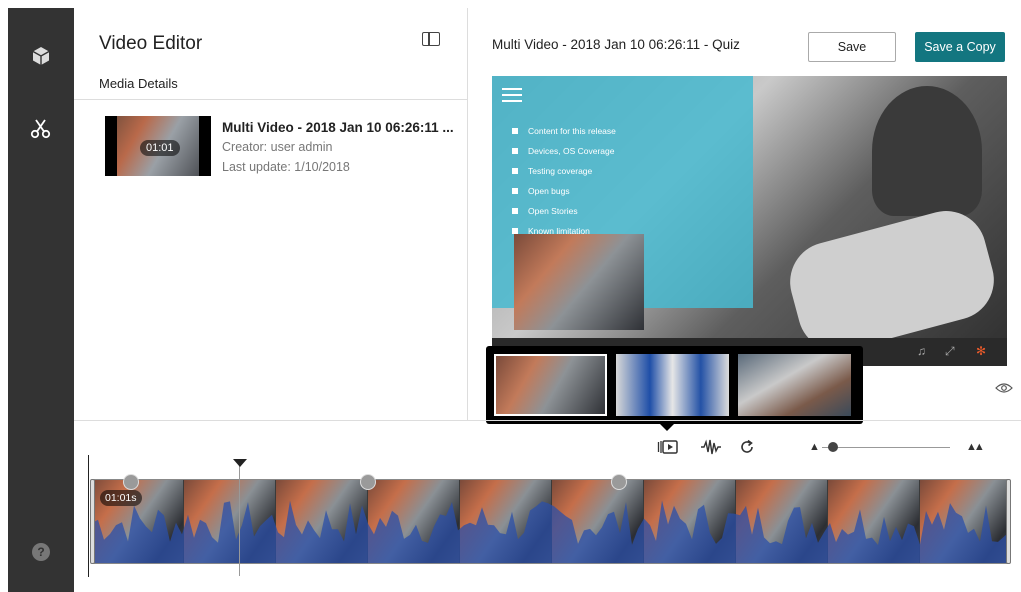  What do you see at coordinates (277, 147) in the screenshot?
I see `media-creator: Creator: user admin` at bounding box center [277, 147].